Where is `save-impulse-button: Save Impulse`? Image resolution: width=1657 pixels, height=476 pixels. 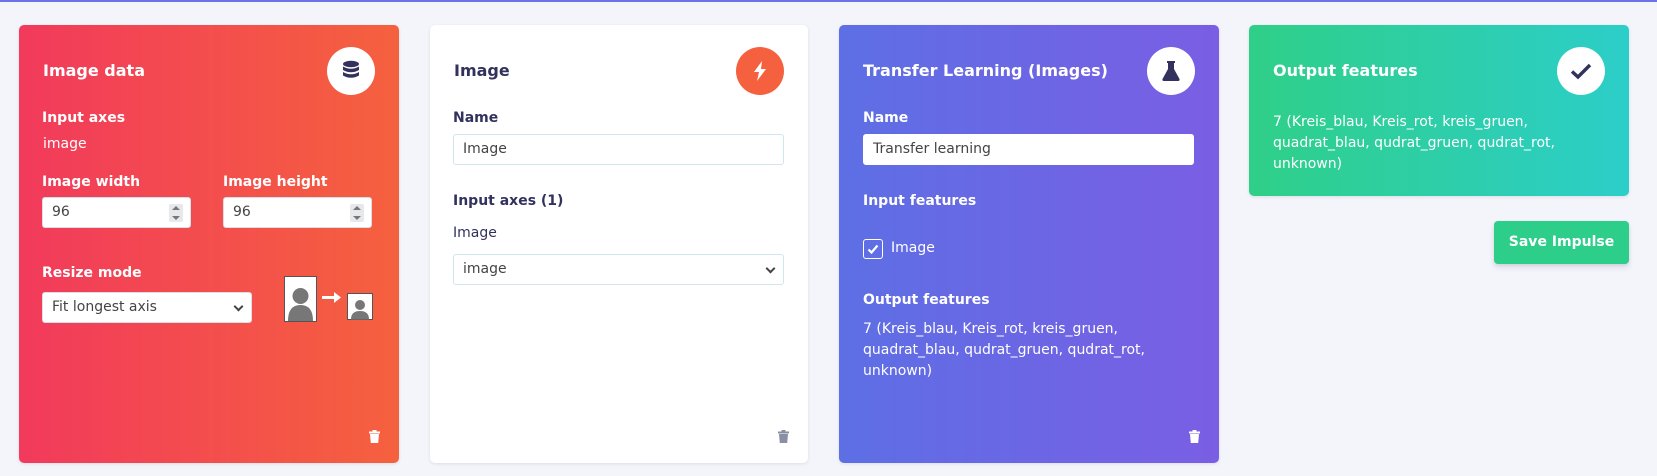 save-impulse-button: Save Impulse is located at coordinates (1561, 242).